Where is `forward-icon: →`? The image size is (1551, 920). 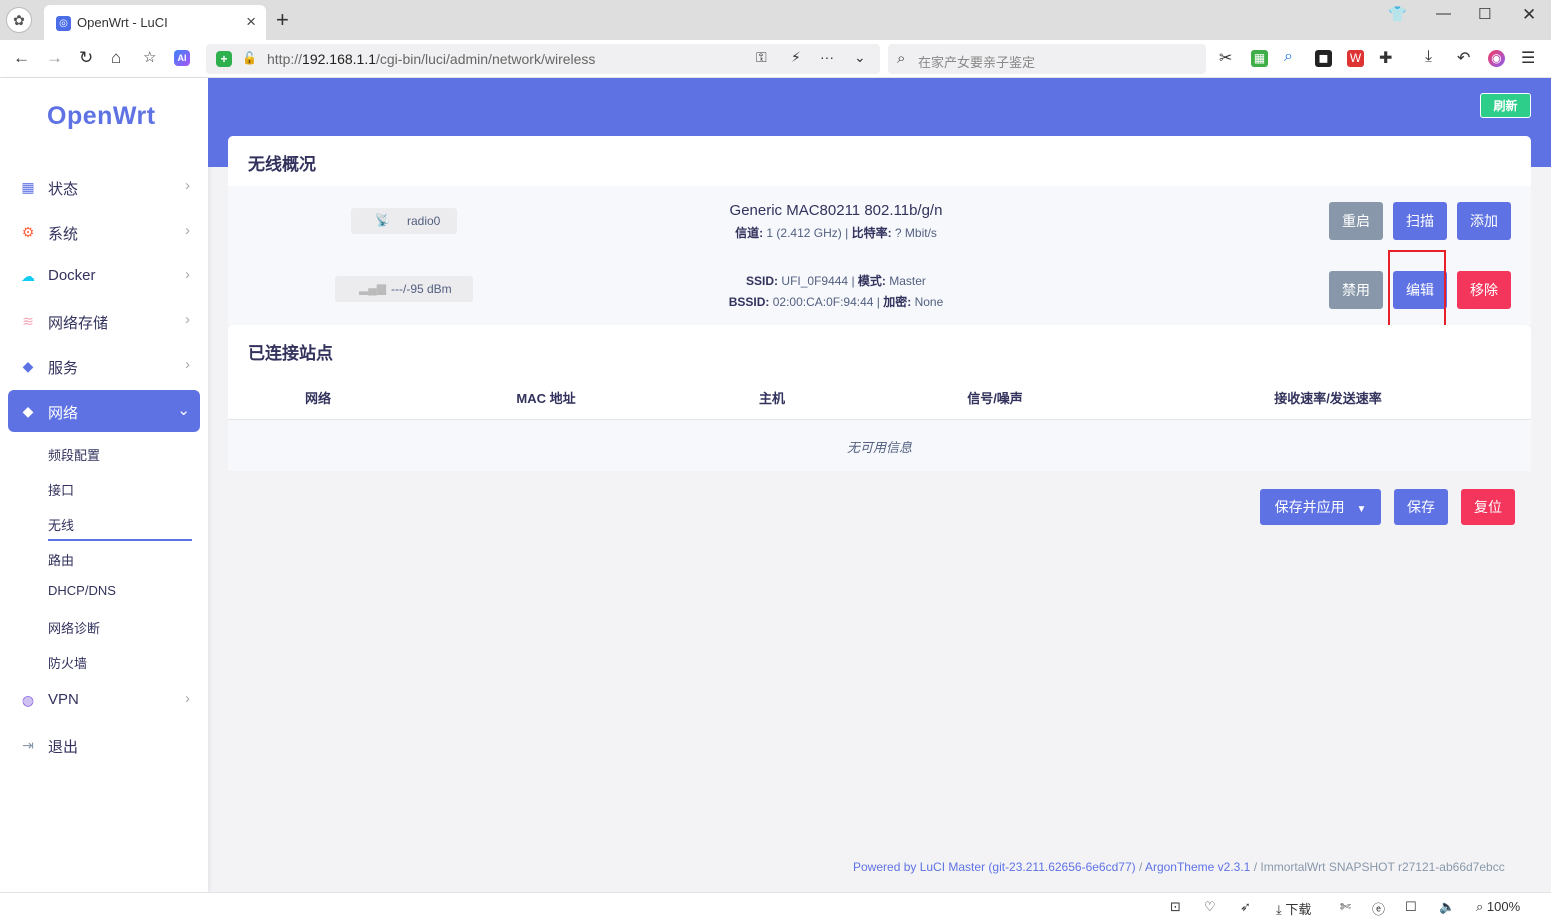
forward-icon: → is located at coordinates (54, 58).